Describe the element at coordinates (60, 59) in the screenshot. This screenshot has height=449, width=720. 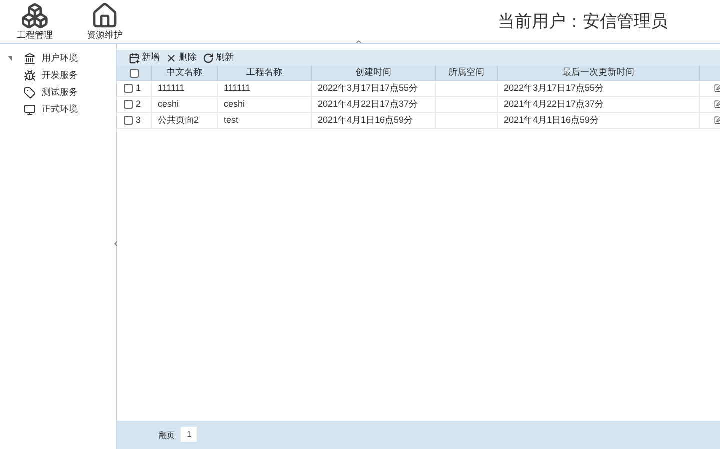
I see `sidebar-item: 用户环境` at that location.